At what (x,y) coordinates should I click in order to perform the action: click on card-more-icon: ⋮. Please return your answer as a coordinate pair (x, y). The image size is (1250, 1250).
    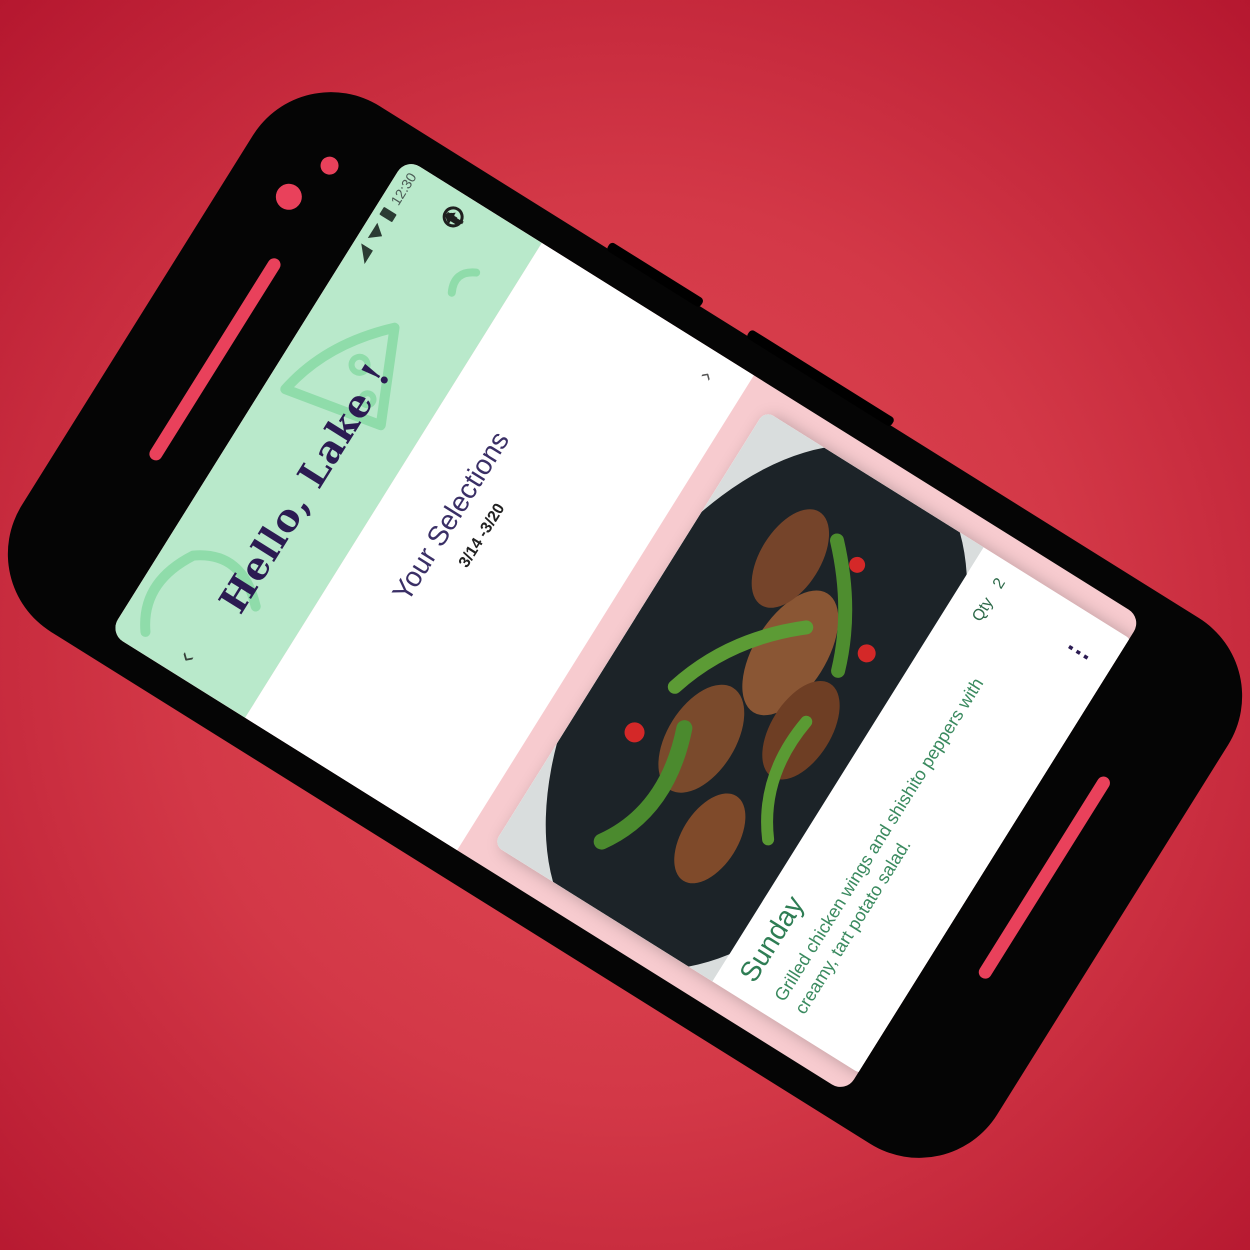
    Looking at the image, I should click on (1077, 652).